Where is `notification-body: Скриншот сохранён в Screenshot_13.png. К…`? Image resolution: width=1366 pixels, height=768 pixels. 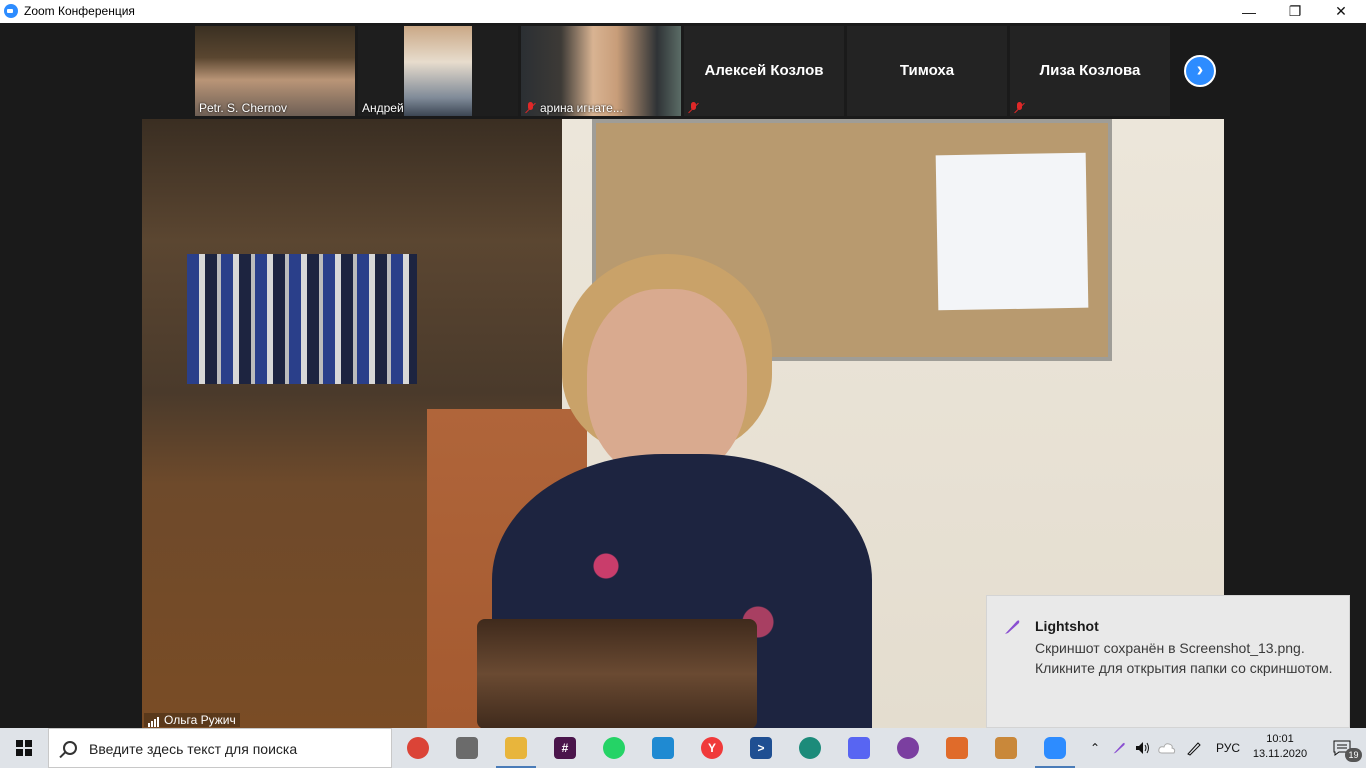 notification-body: Скриншот сохранён в Screenshot_13.png. К… is located at coordinates (1184, 658).